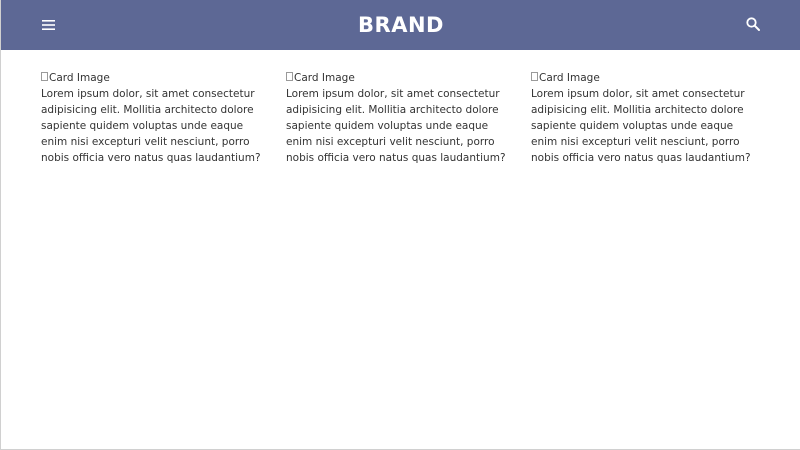  I want to click on top-app-bar: BRAND, so click(400, 25).